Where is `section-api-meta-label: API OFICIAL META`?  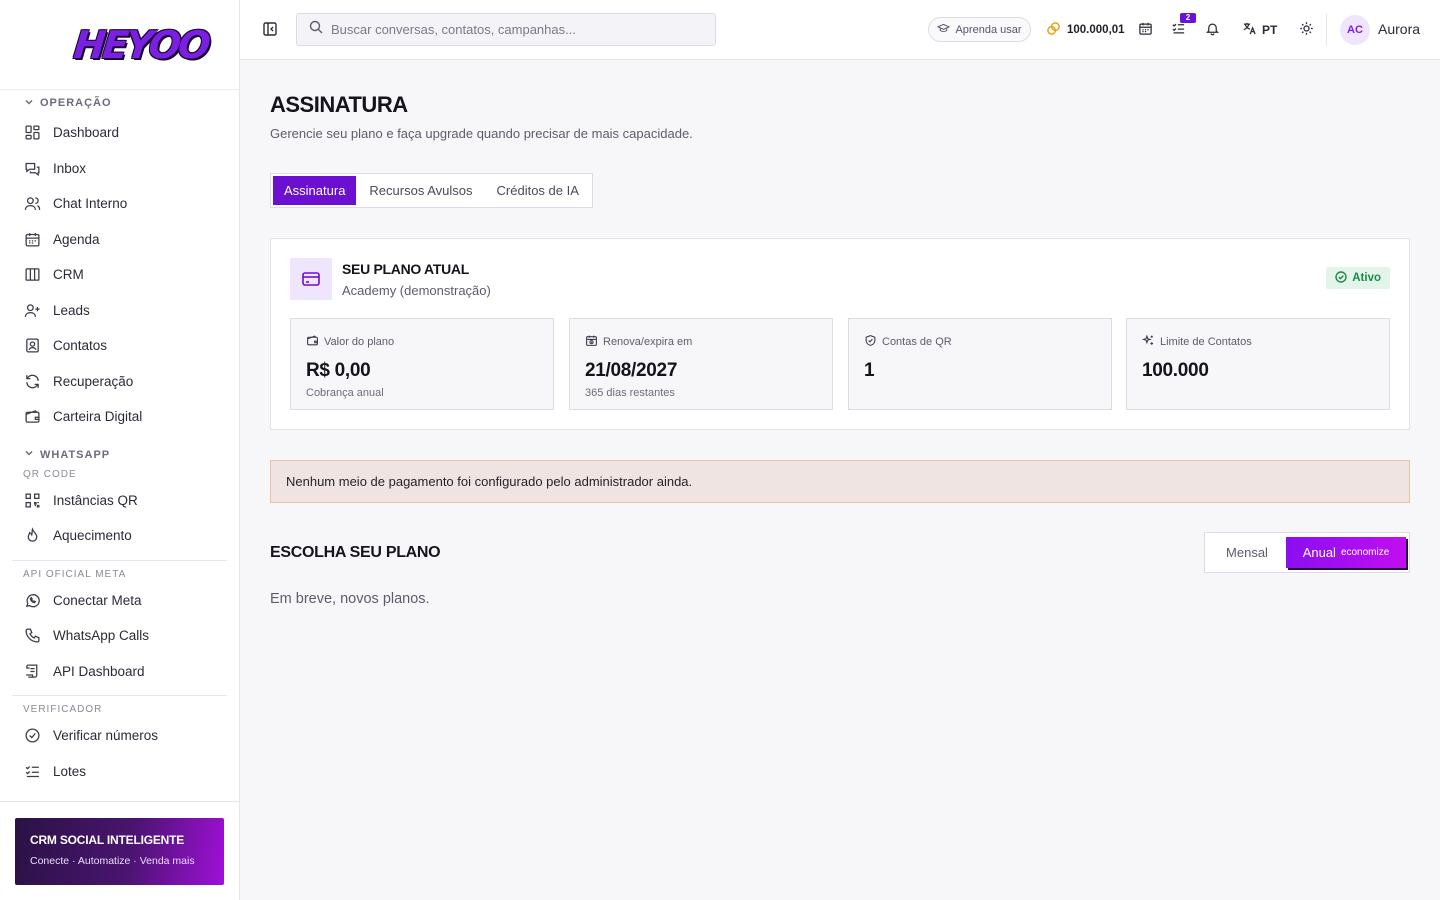 section-api-meta-label: API OFICIAL META is located at coordinates (75, 574).